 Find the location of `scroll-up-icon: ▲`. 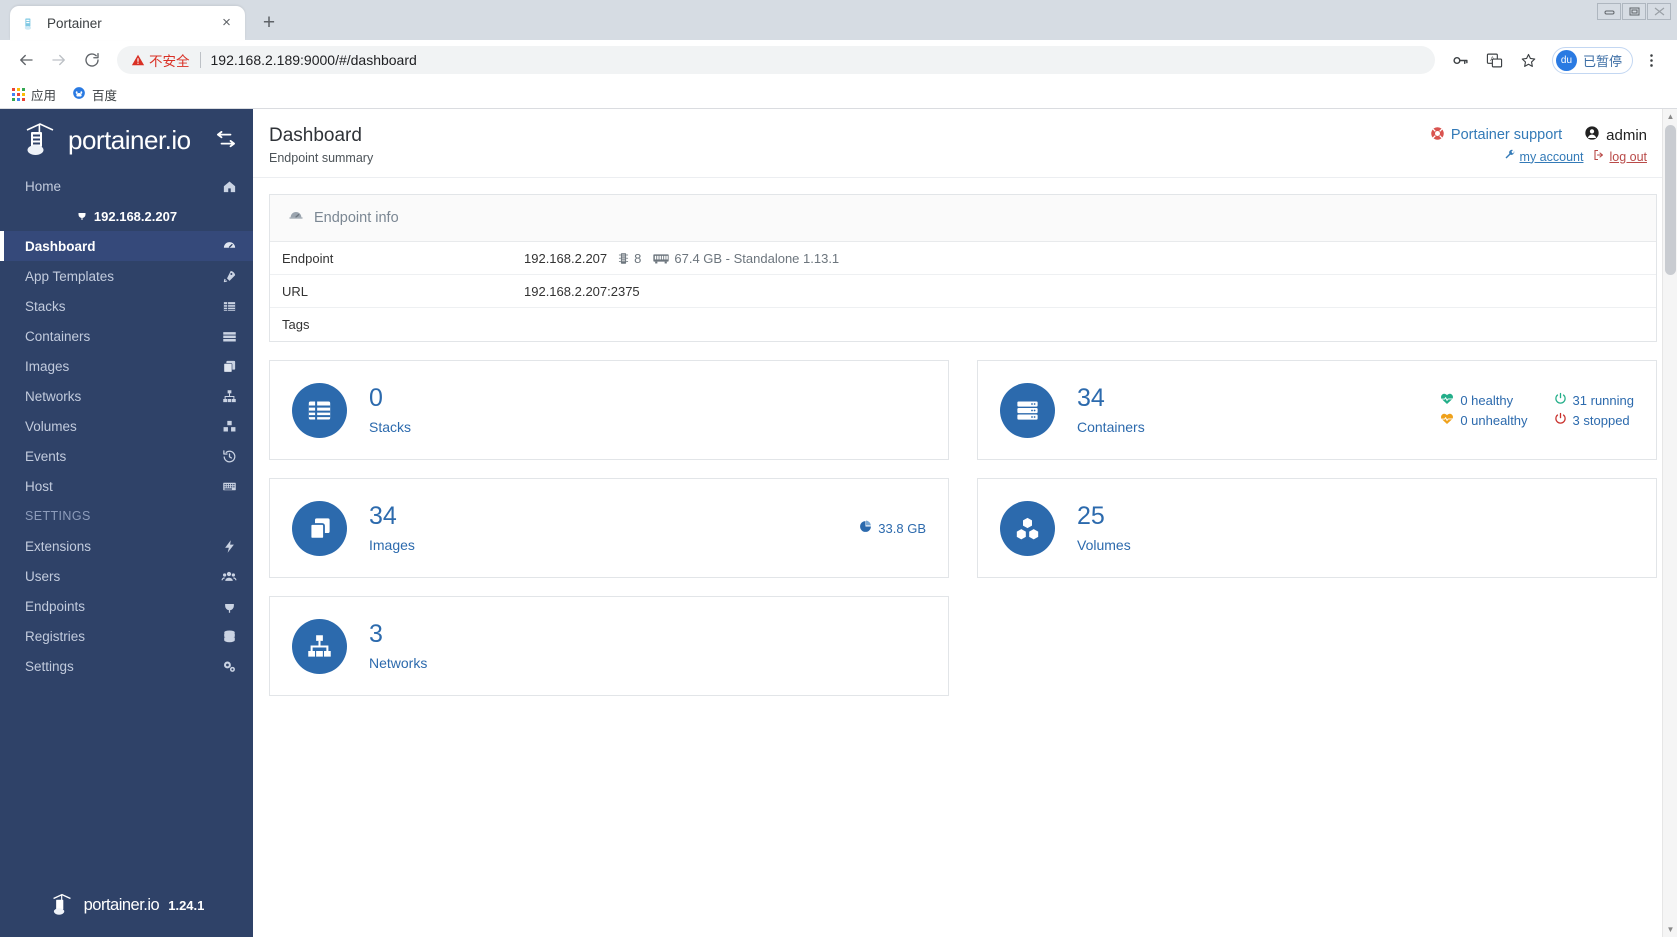

scroll-up-icon: ▲ is located at coordinates (1670, 116).